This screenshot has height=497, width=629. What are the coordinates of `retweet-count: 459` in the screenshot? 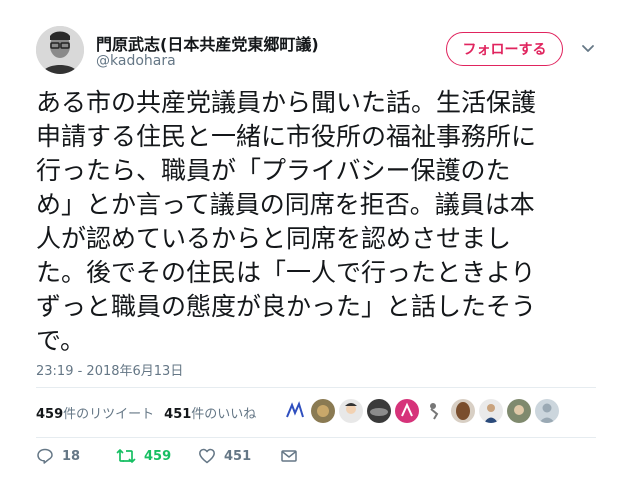 It's located at (158, 456).